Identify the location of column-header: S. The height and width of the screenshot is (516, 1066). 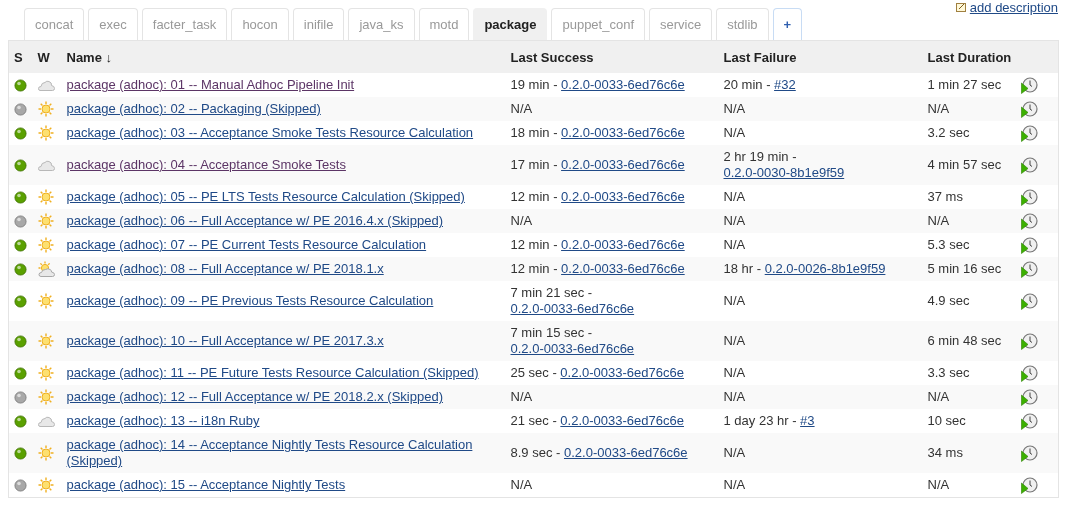
(18, 57).